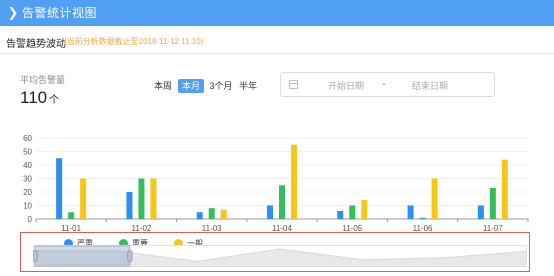 This screenshot has width=554, height=276. What do you see at coordinates (30, 219) in the screenshot?
I see `y-tick-label: 0` at bounding box center [30, 219].